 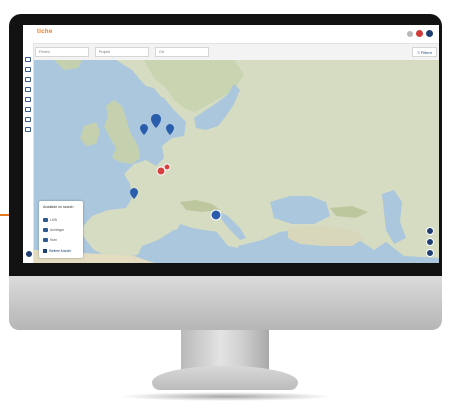 I want to click on project-filter: Projekt, so click(x=122, y=52).